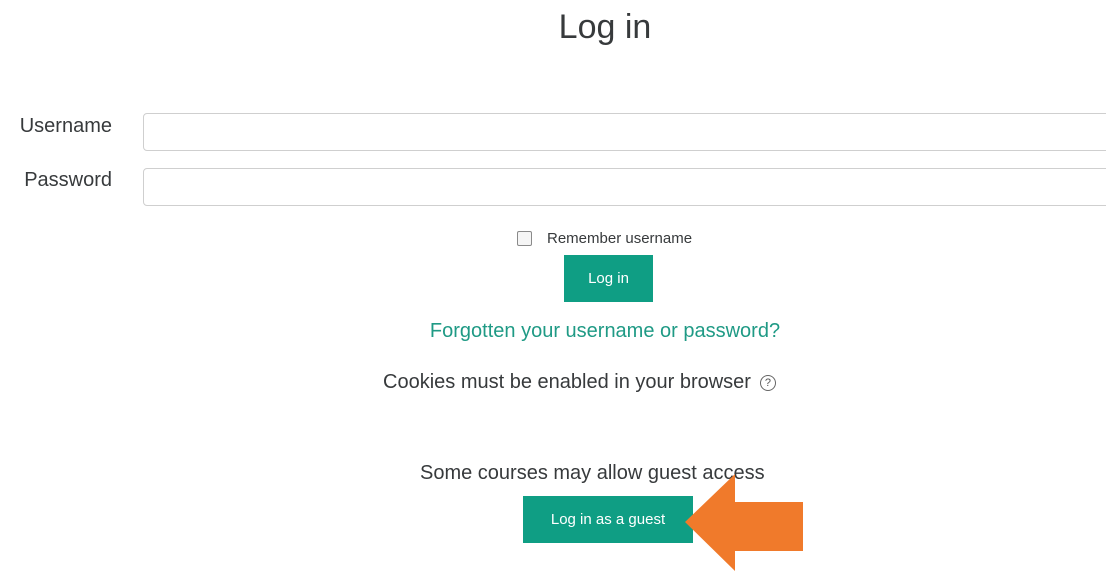  Describe the element at coordinates (620, 238) in the screenshot. I see `remember-label: Remember username` at that location.